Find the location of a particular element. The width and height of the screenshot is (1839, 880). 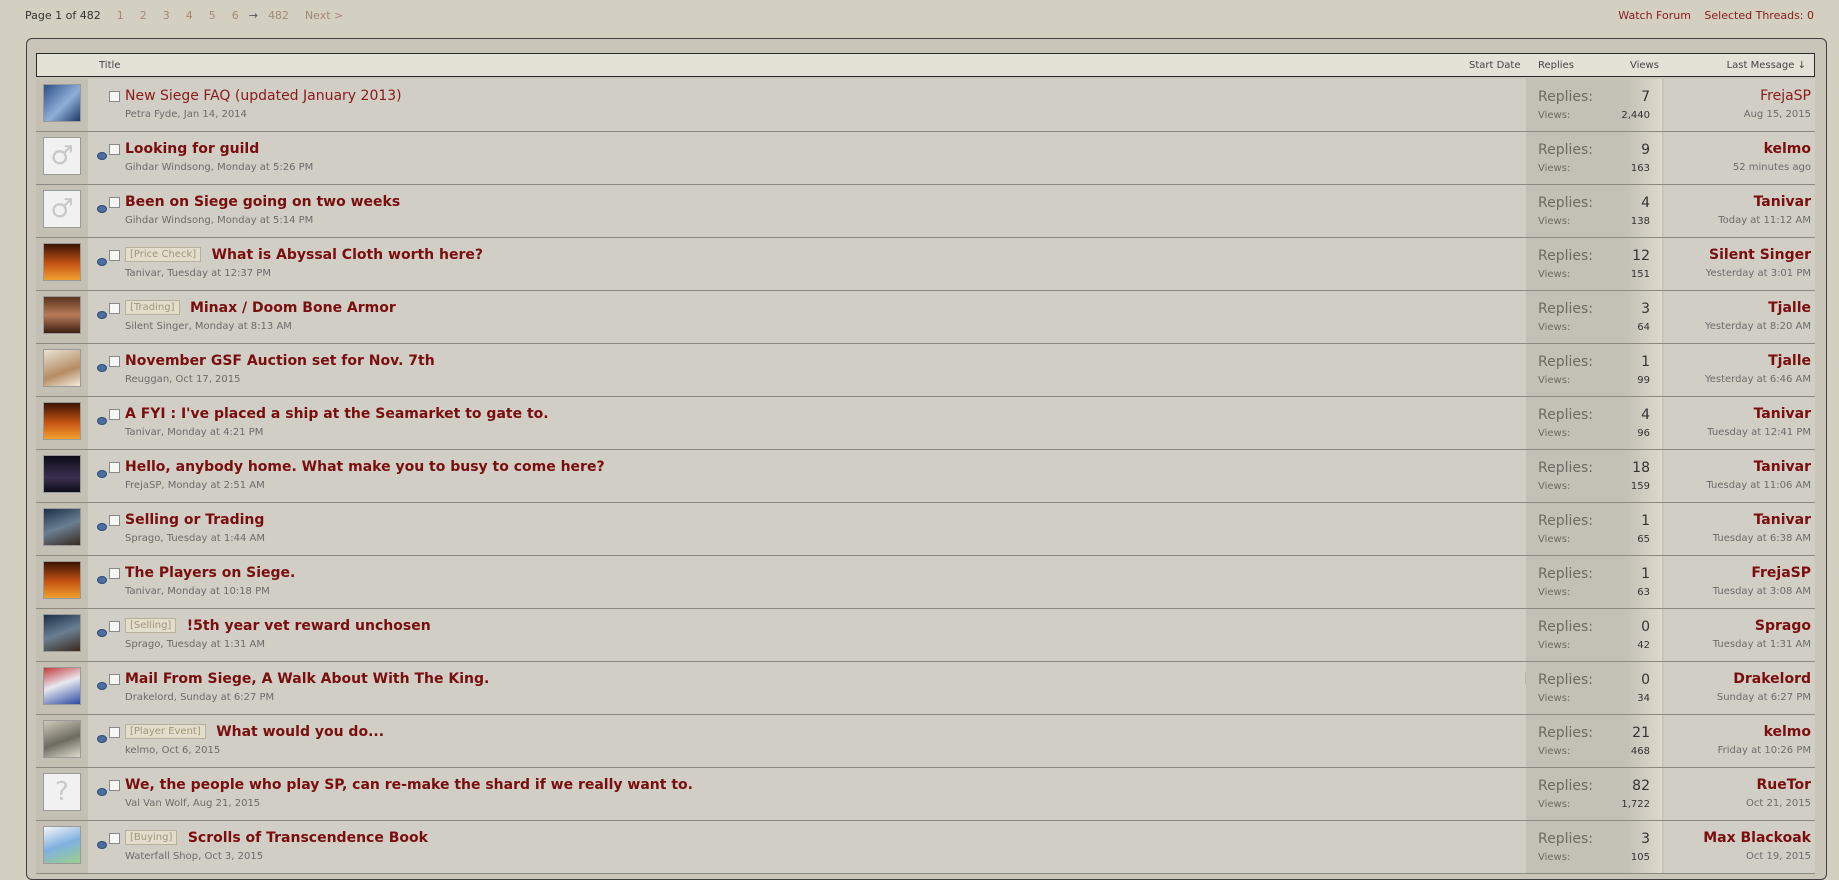

last-message-user: FrejaSP is located at coordinates (1785, 96).